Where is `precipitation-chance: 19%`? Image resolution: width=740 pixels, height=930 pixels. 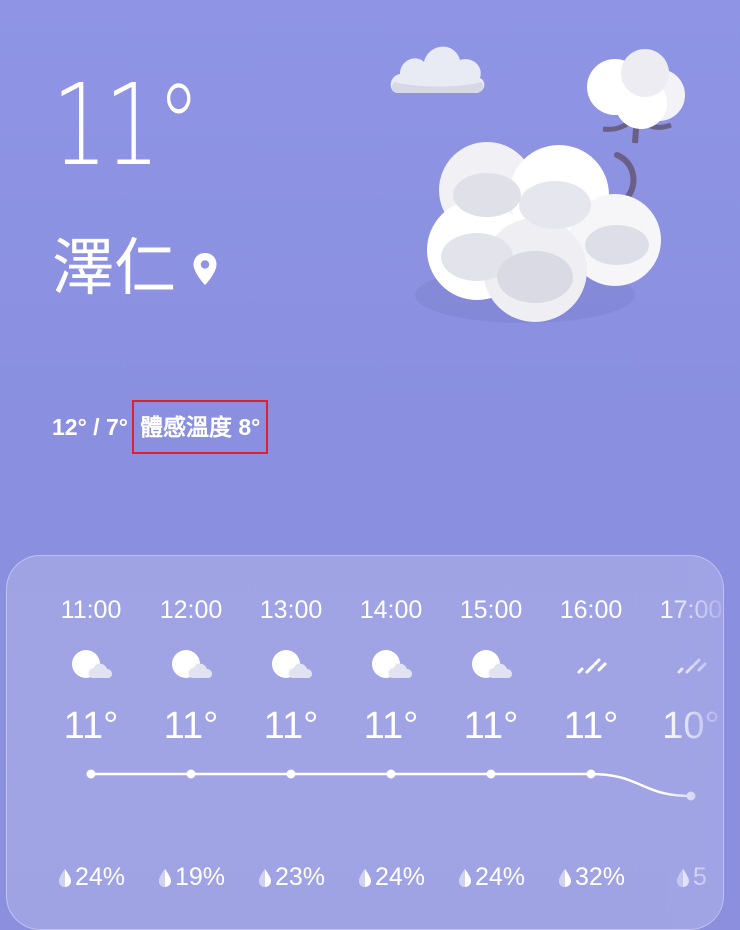 precipitation-chance: 19% is located at coordinates (191, 877).